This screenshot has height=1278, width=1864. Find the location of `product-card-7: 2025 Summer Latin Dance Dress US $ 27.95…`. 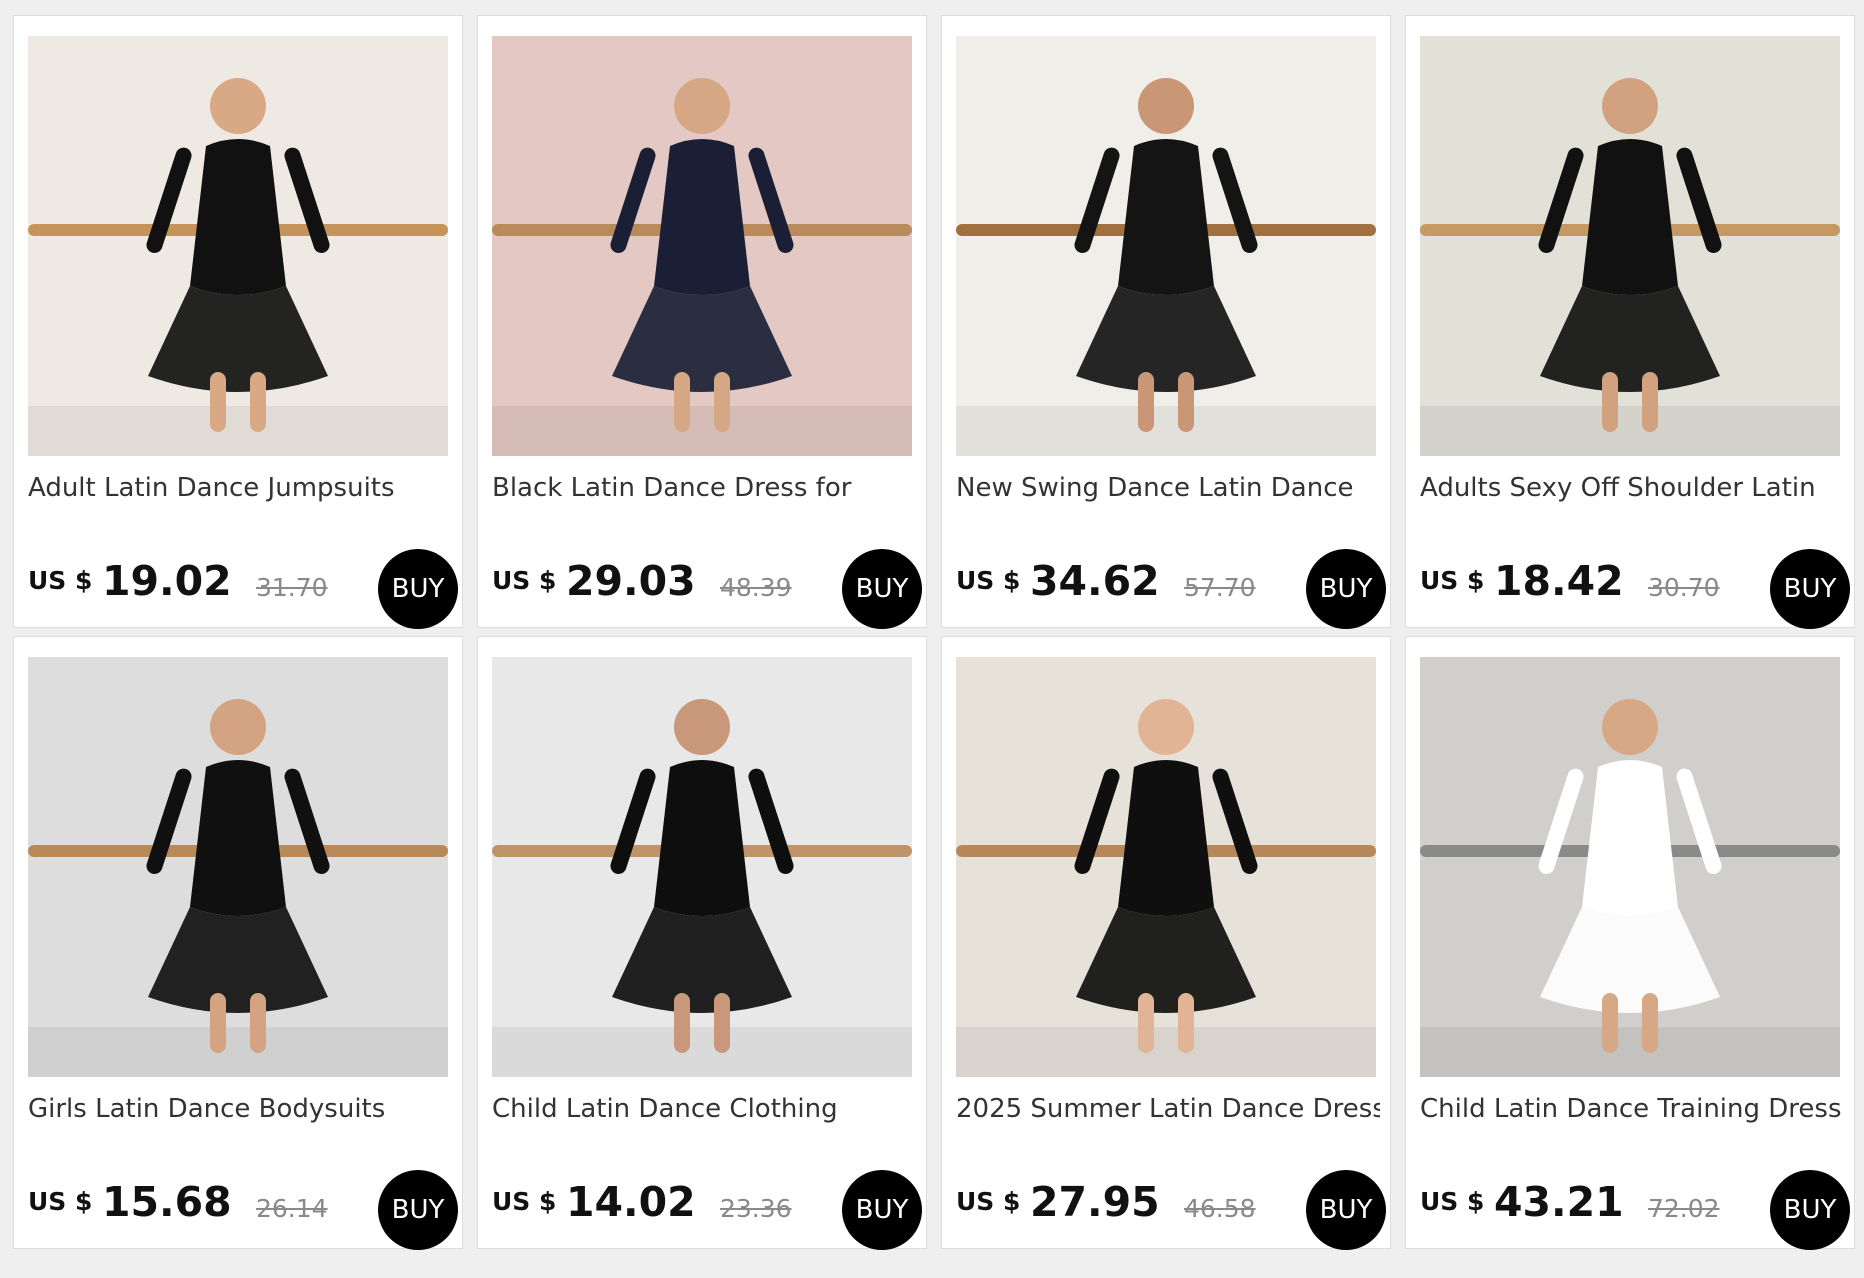

product-card-7: 2025 Summer Latin Dance Dress US $ 27.95… is located at coordinates (1166, 943).